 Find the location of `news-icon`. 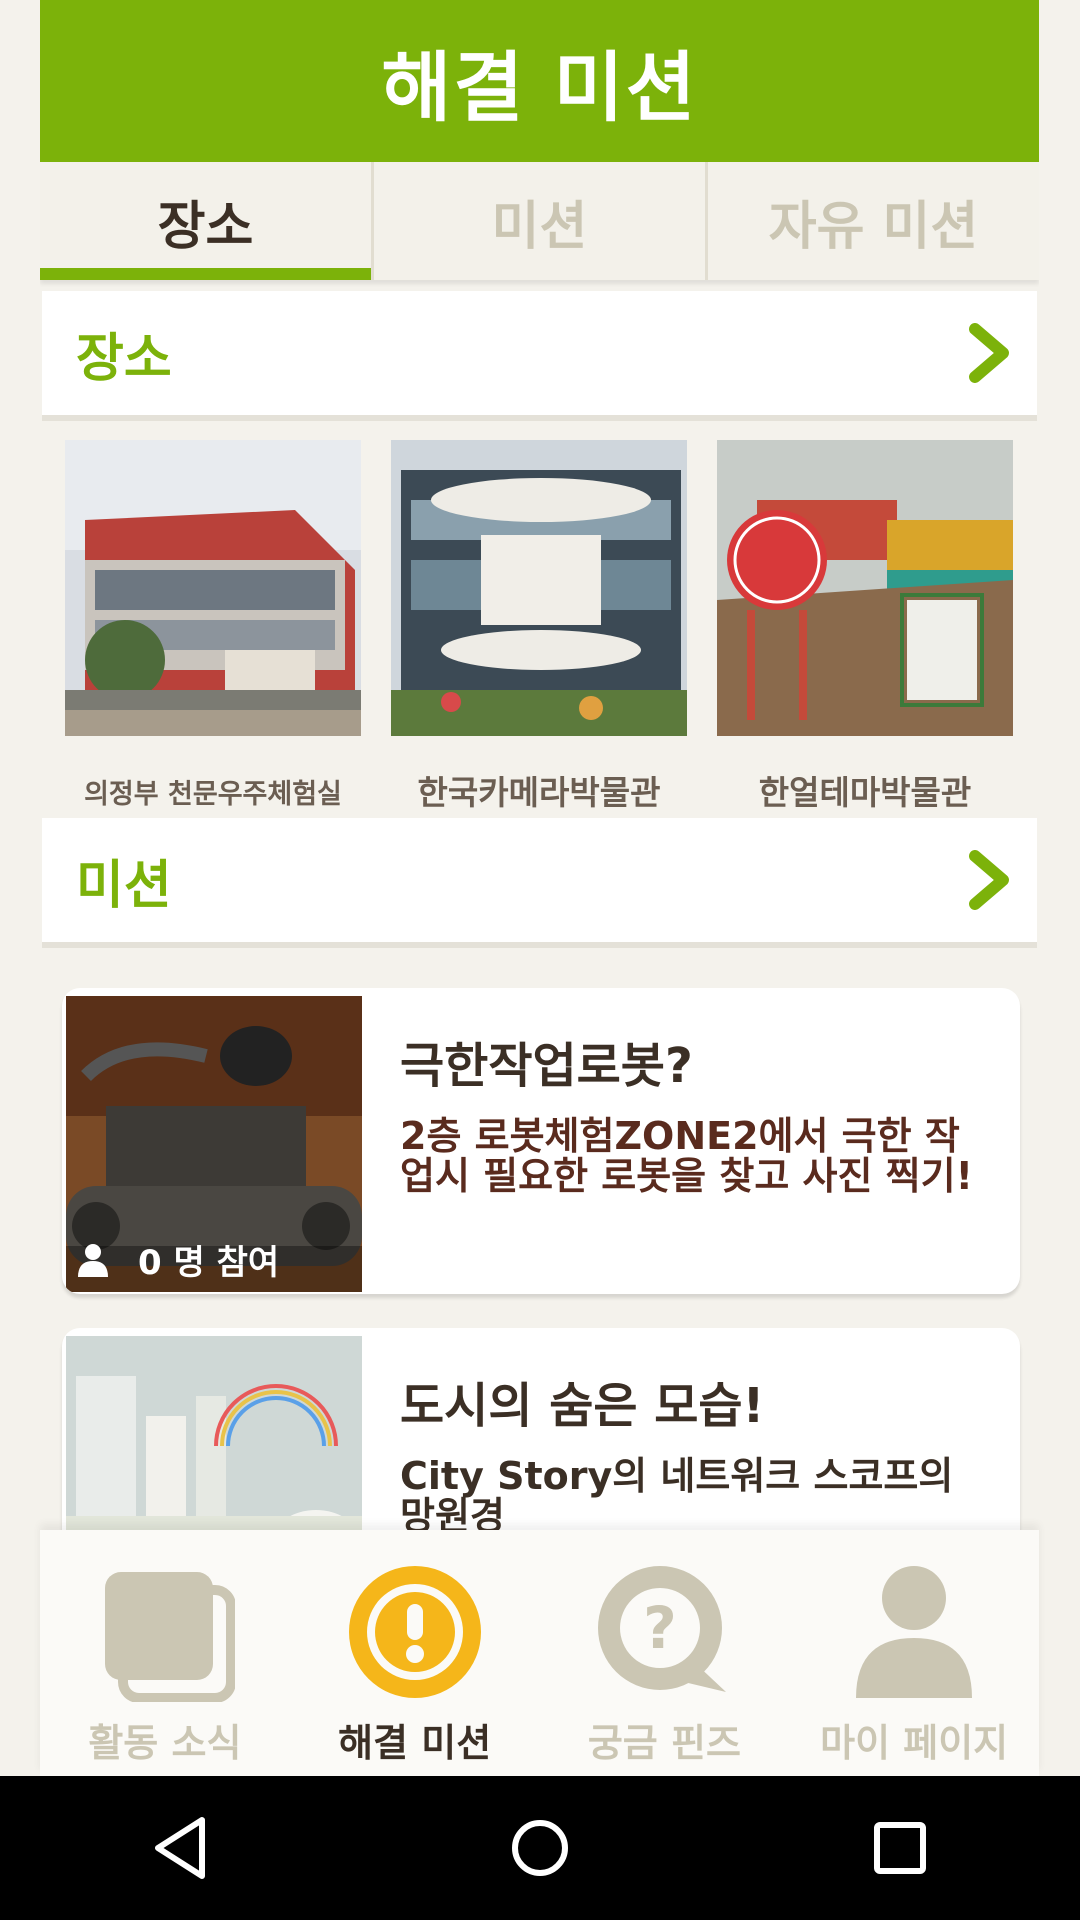

news-icon is located at coordinates (165, 1632).